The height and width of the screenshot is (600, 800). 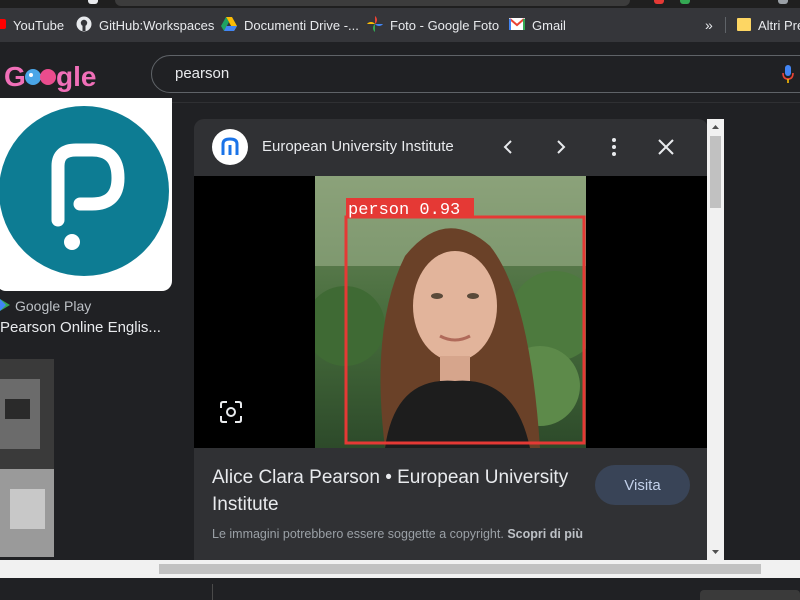 I want to click on taskbar, so click(x=400, y=589).